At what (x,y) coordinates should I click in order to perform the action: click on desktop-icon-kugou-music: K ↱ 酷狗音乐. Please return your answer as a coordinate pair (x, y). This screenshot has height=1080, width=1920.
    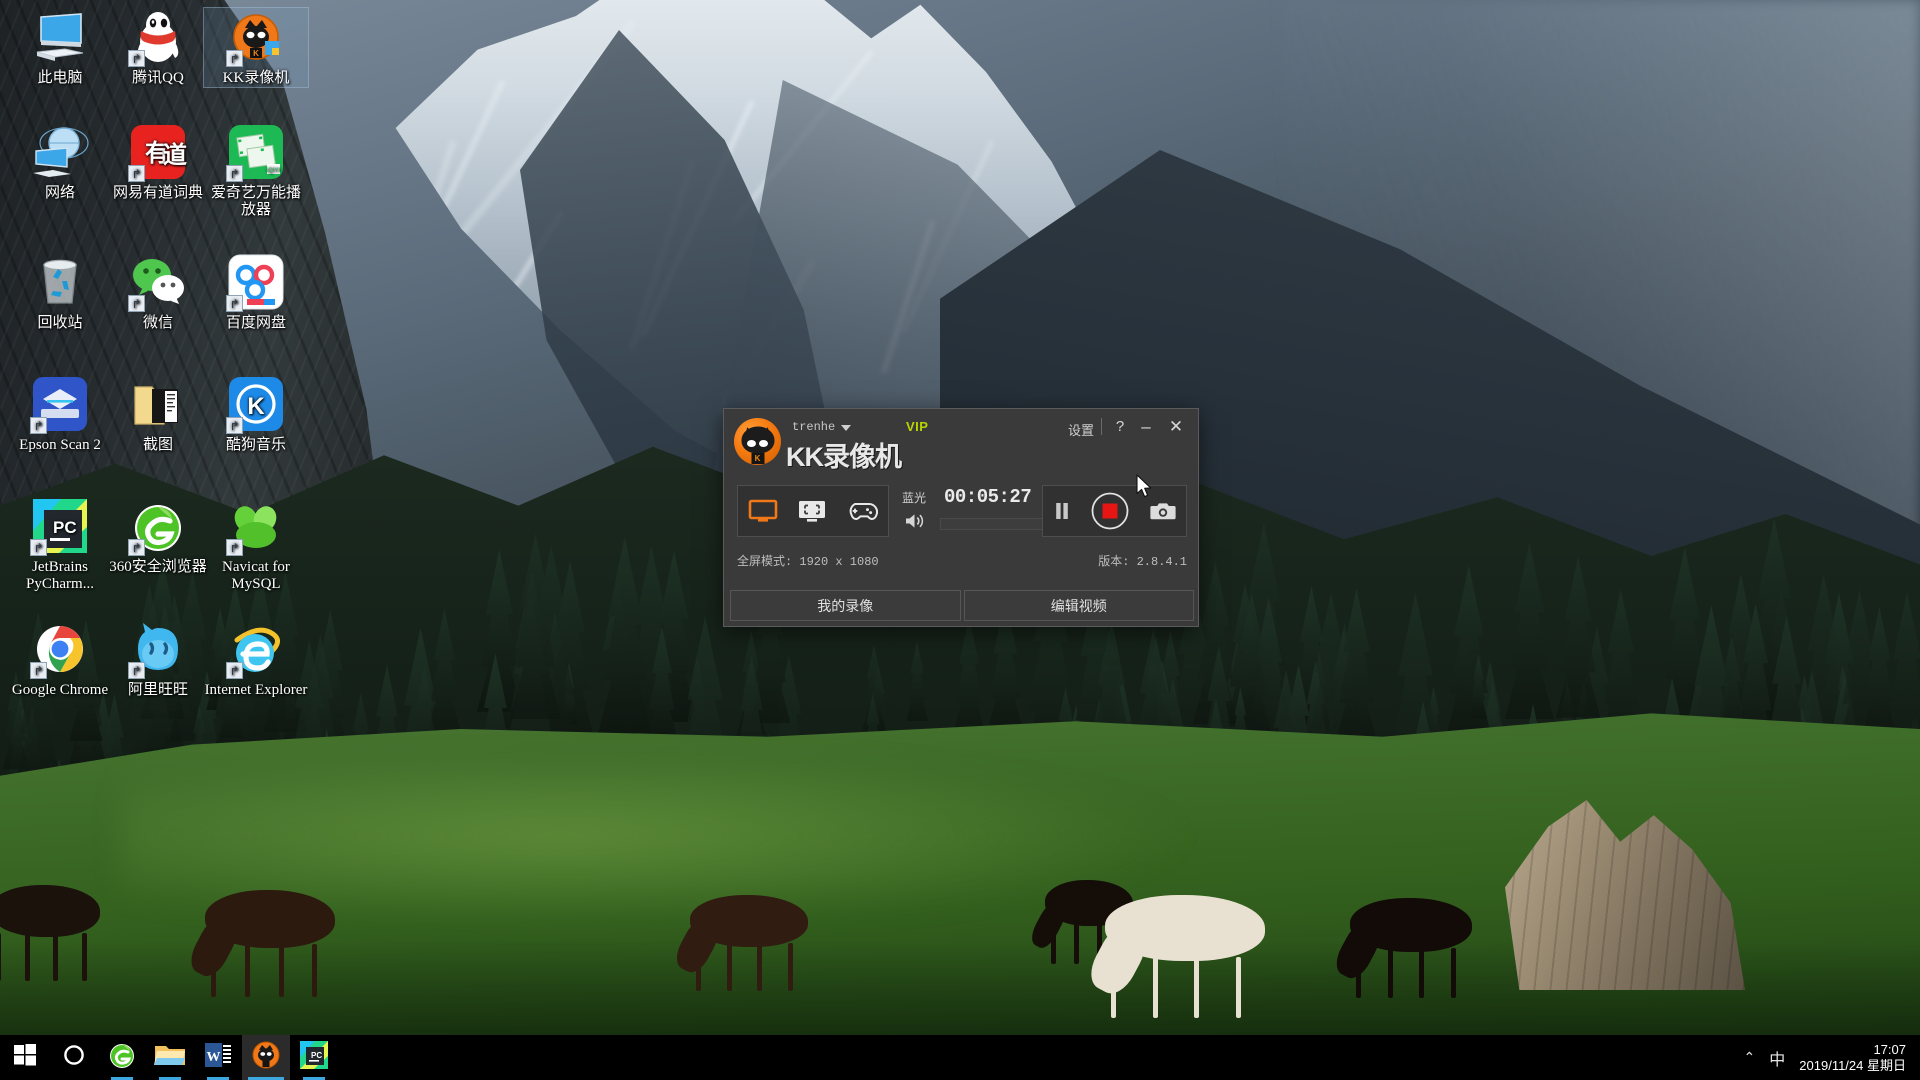
    Looking at the image, I should click on (256, 414).